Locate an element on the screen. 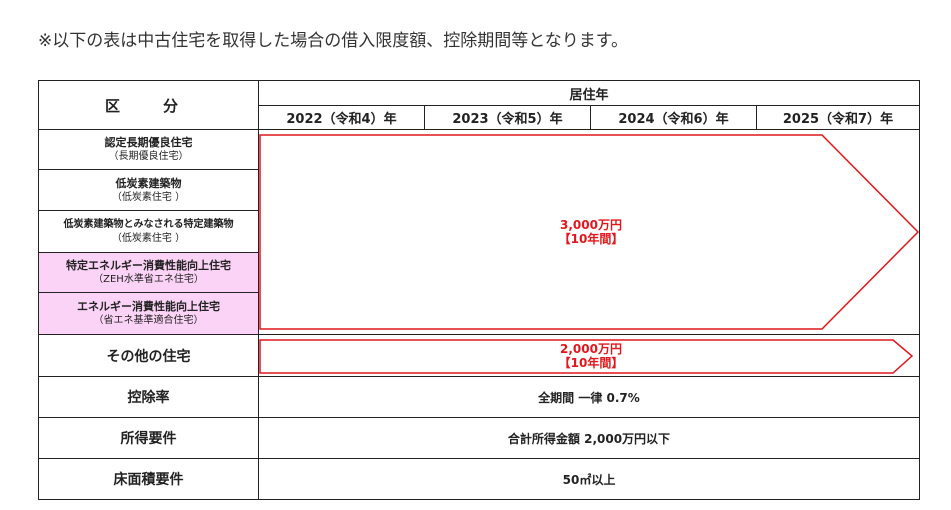 This screenshot has height=510, width=951. note-text: ※以下の表は中古住宅を取得した場合の借入限度額、控除期間等となります。 is located at coordinates (333, 41).